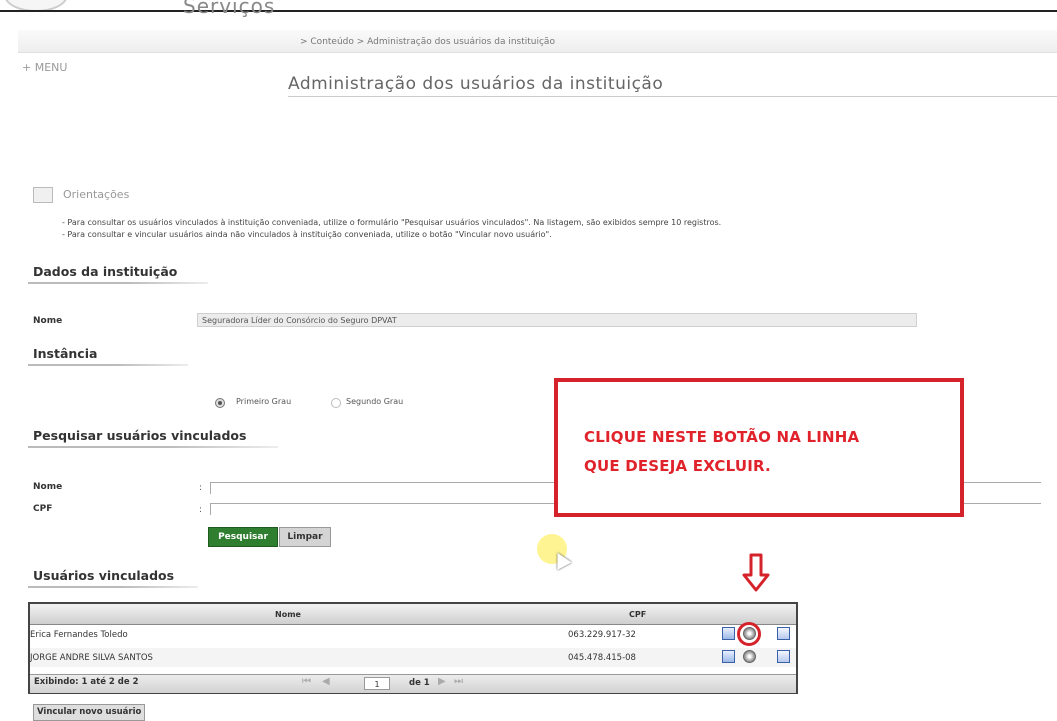 The image size is (1057, 721). I want to click on first-page-icon: ⏮, so click(306, 681).